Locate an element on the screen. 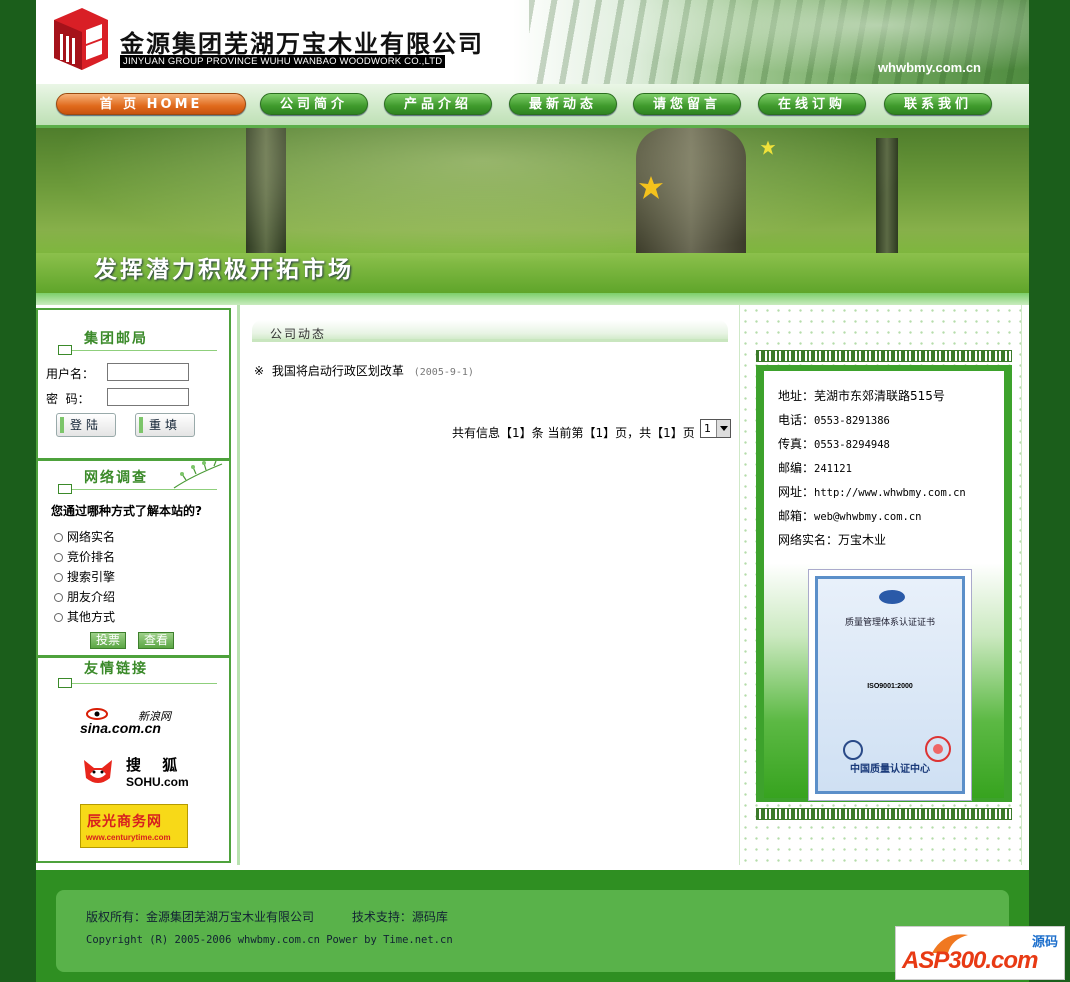 This screenshot has height=982, width=1070. certificate-issuer: 中国质量认证中心 is located at coordinates (890, 769).